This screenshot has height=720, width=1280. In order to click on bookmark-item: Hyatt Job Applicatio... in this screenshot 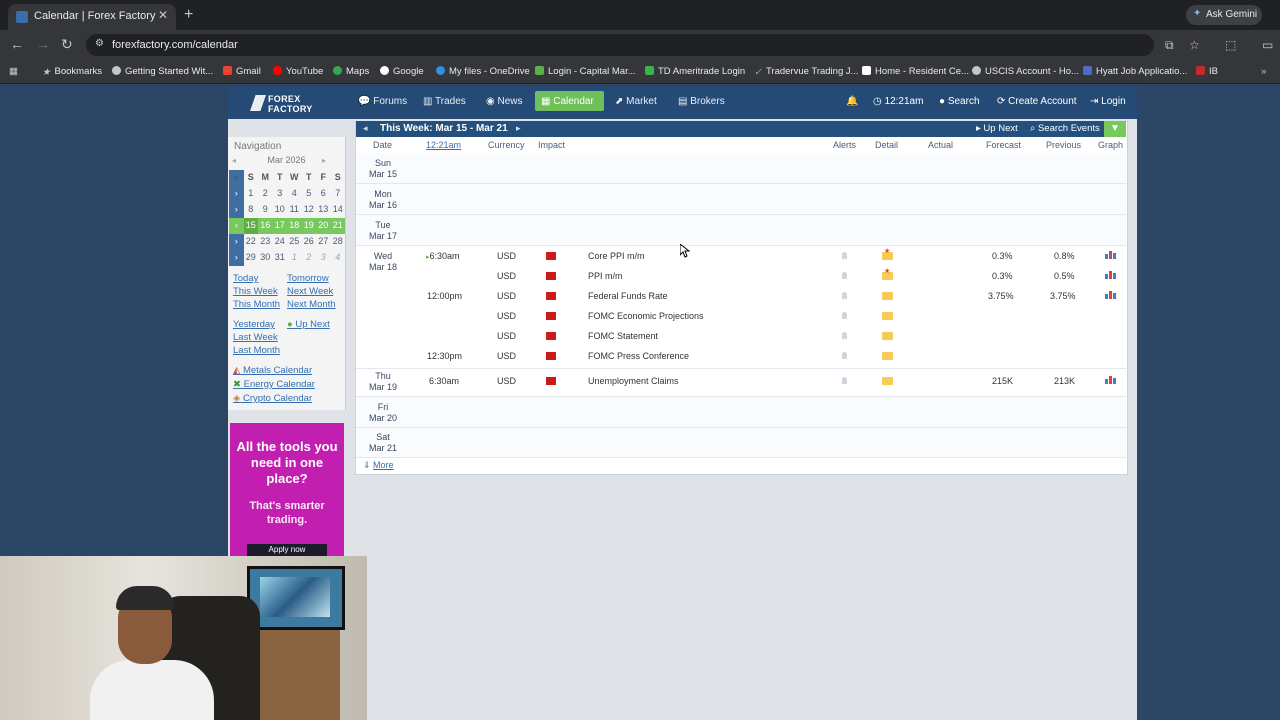, I will do `click(1135, 71)`.